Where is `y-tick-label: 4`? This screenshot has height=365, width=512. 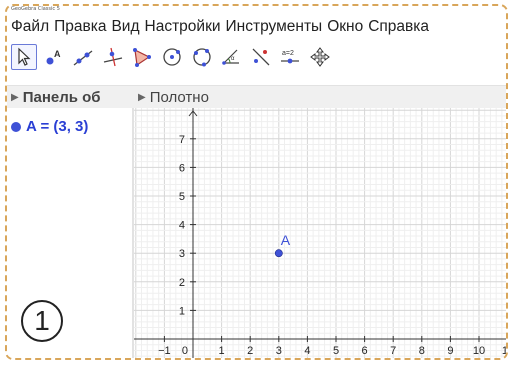
y-tick-label: 4 is located at coordinates (182, 226).